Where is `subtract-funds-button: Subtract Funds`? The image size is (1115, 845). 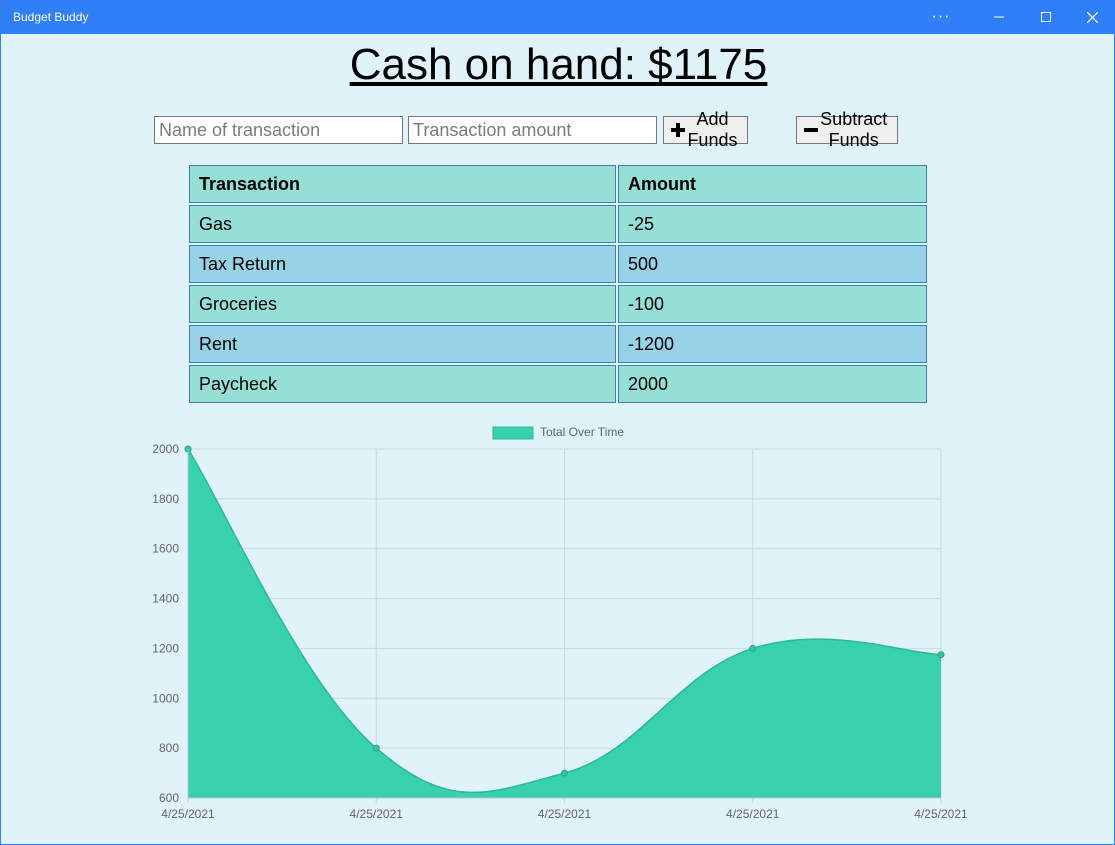
subtract-funds-button: Subtract Funds is located at coordinates (847, 129).